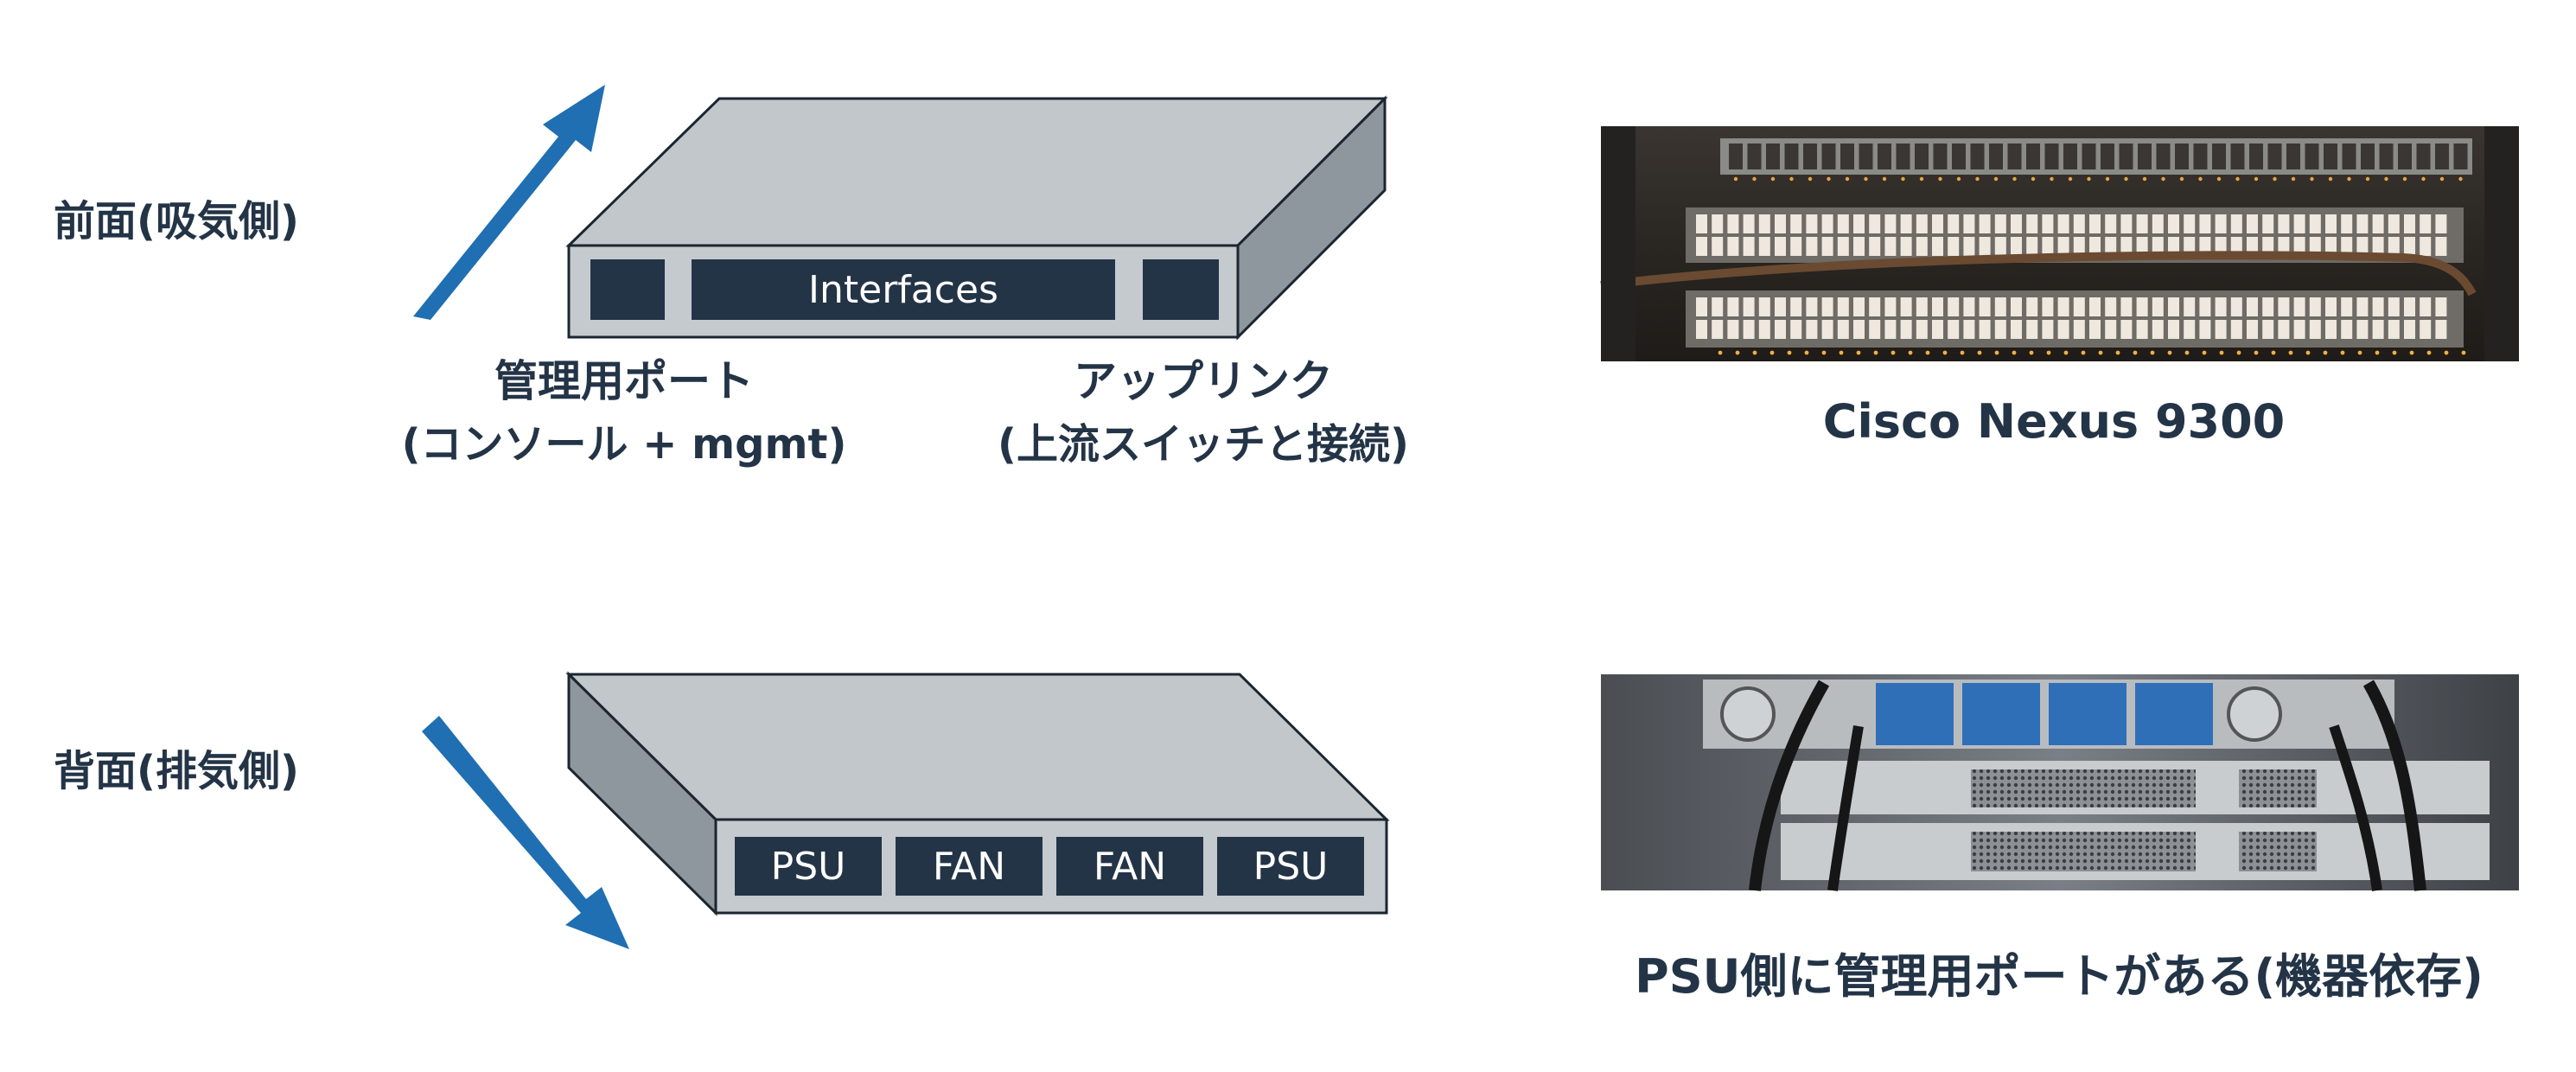 The width and height of the screenshot is (2576, 1072). I want to click on back-switch-photo, so click(2060, 782).